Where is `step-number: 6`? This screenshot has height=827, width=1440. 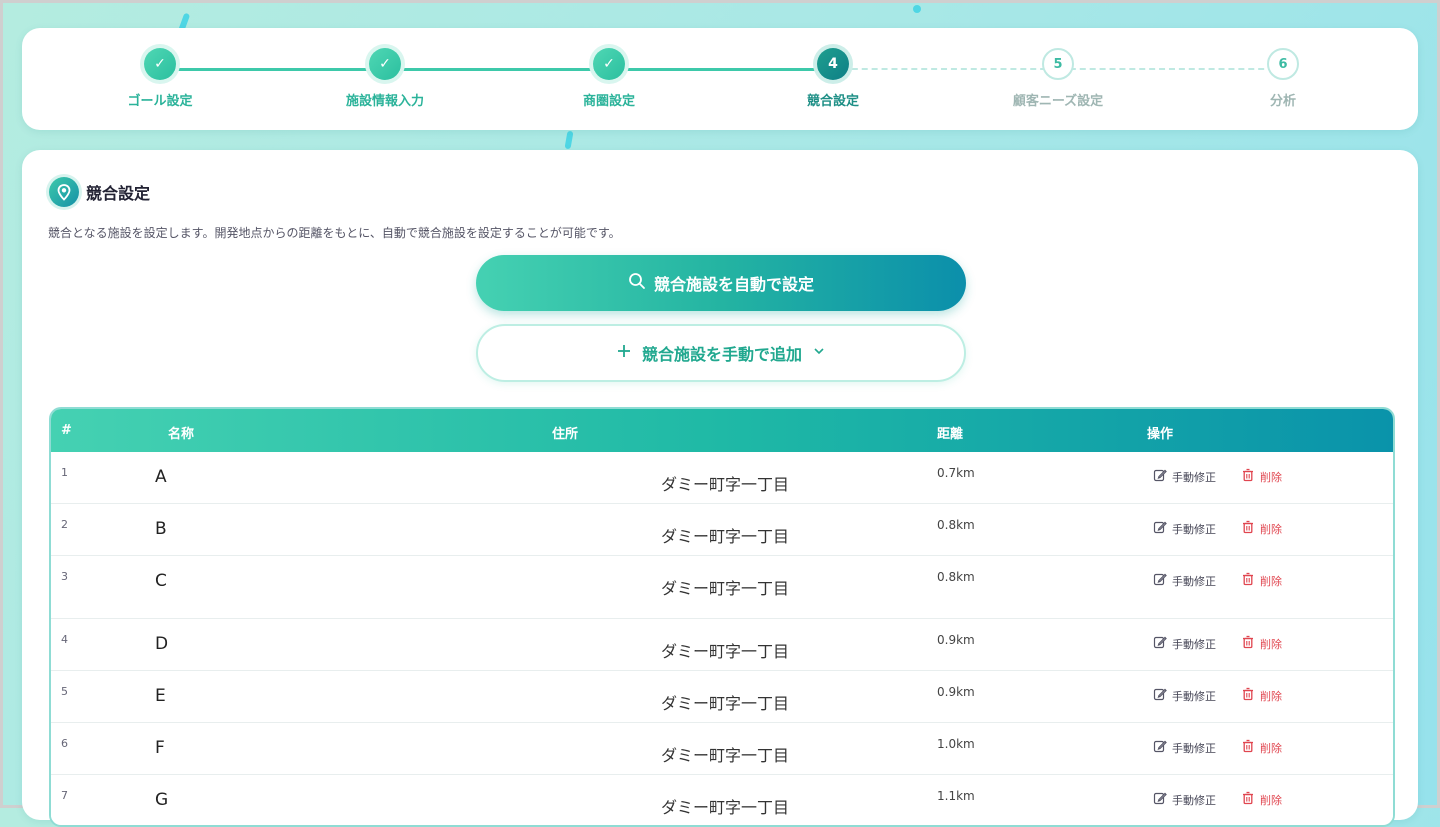
step-number: 6 is located at coordinates (1283, 64).